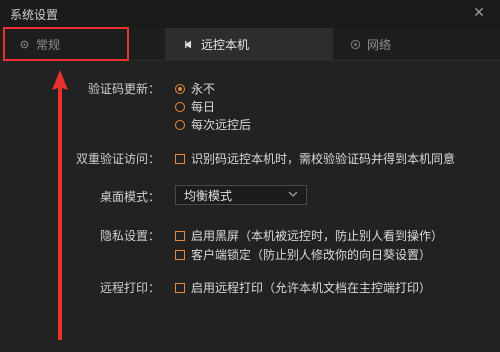 Image resolution: width=500 pixels, height=352 pixels. I want to click on privacy-option-client-lock-label: 客户端锁定（防止别人修改你的向日葵设置）, so click(311, 255).